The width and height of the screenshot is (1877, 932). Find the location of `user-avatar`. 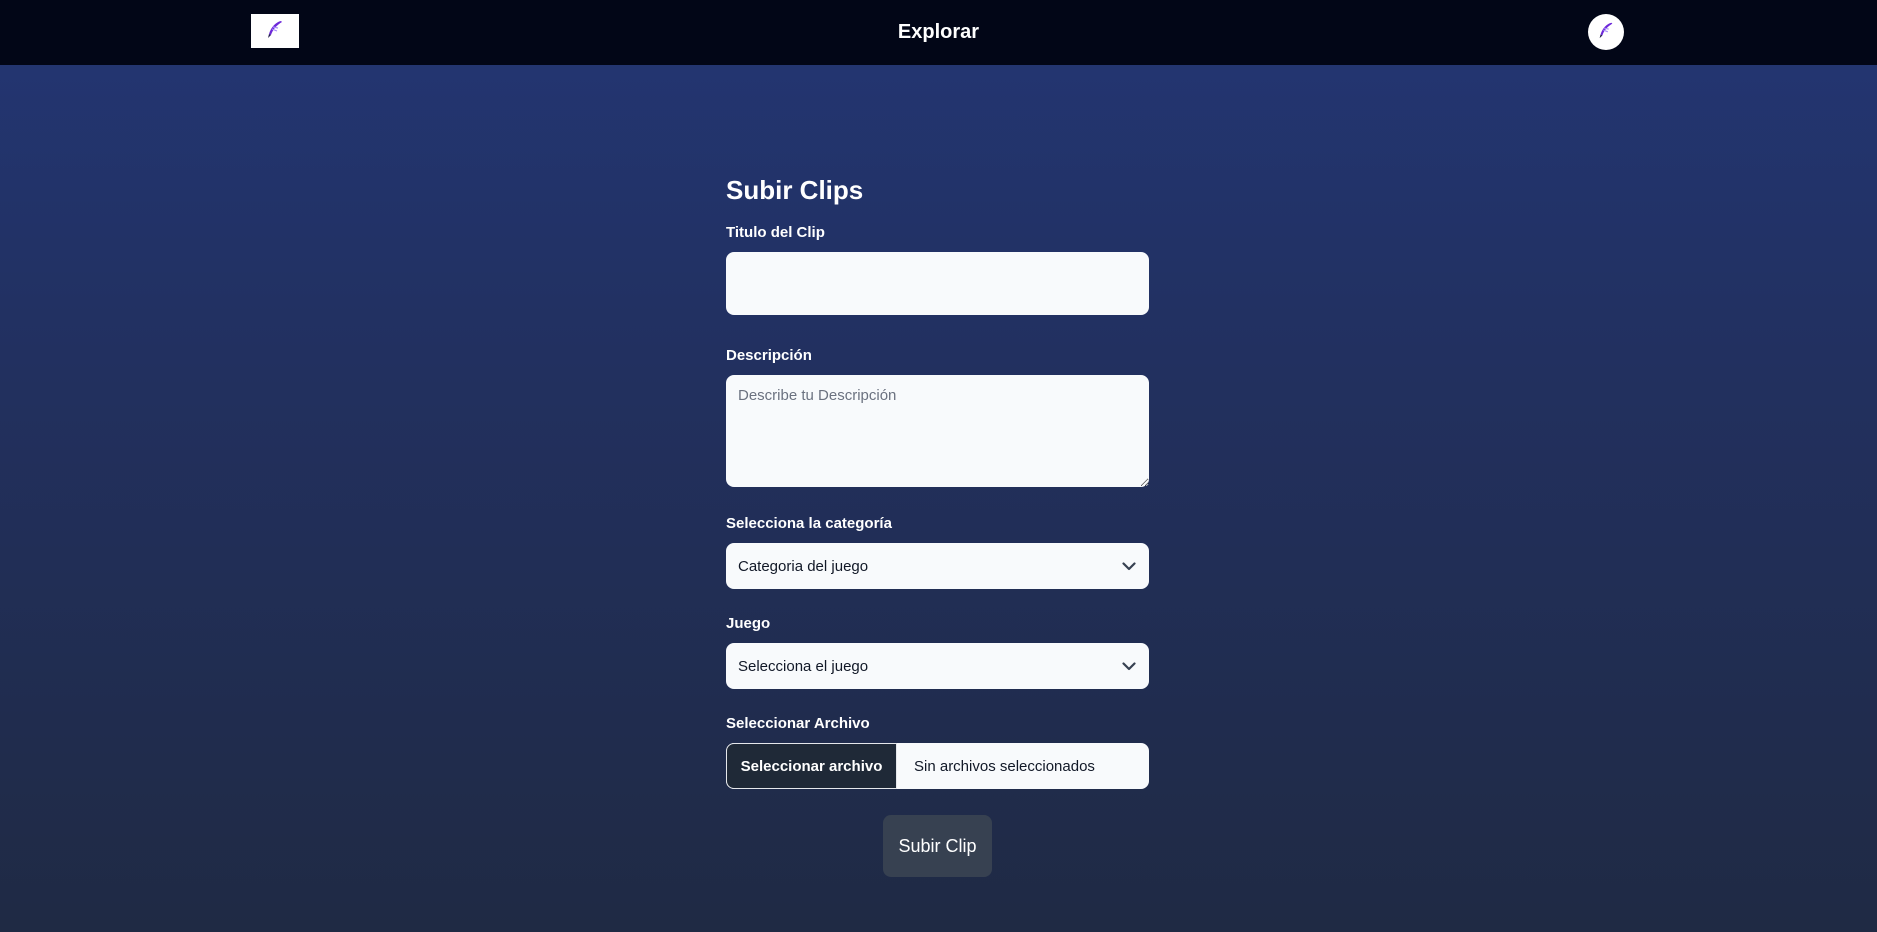

user-avatar is located at coordinates (1606, 32).